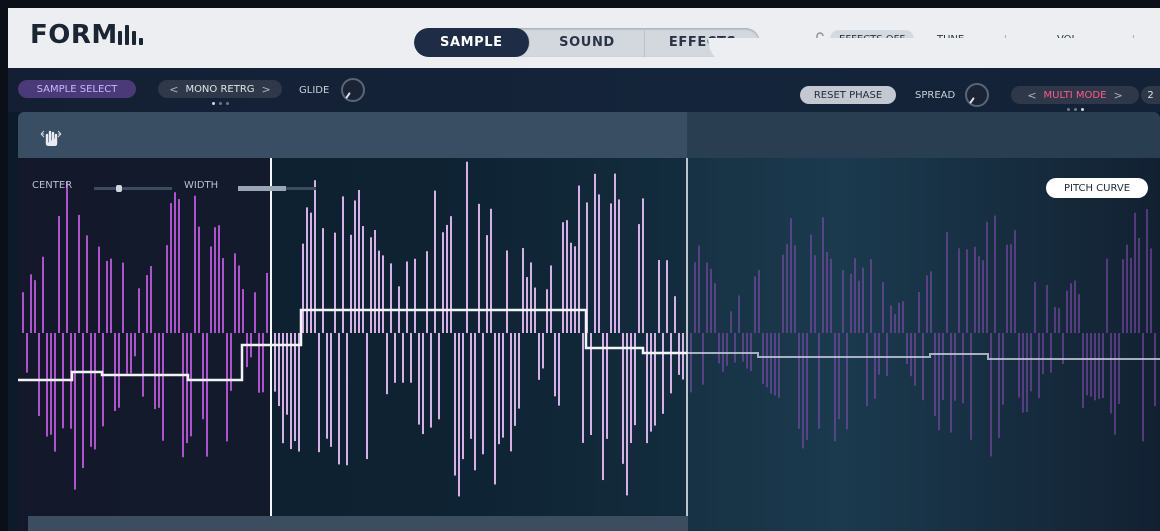  What do you see at coordinates (314, 90) in the screenshot?
I see `glide-label: GLIDE` at bounding box center [314, 90].